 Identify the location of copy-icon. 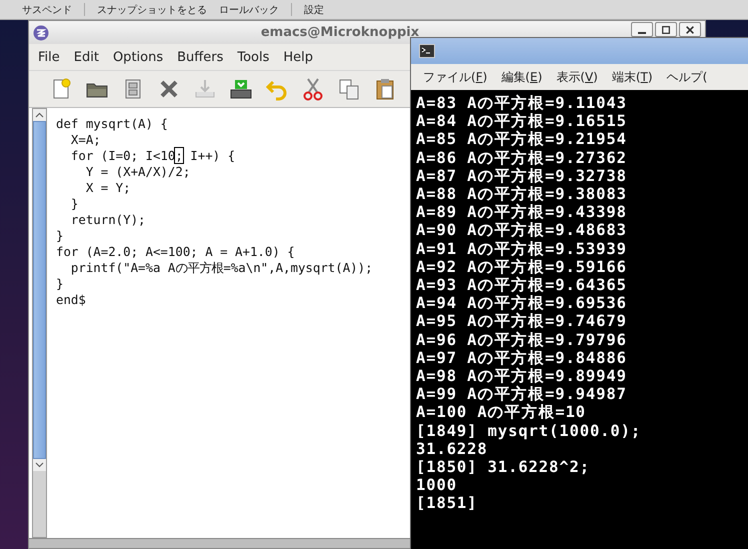
(349, 89).